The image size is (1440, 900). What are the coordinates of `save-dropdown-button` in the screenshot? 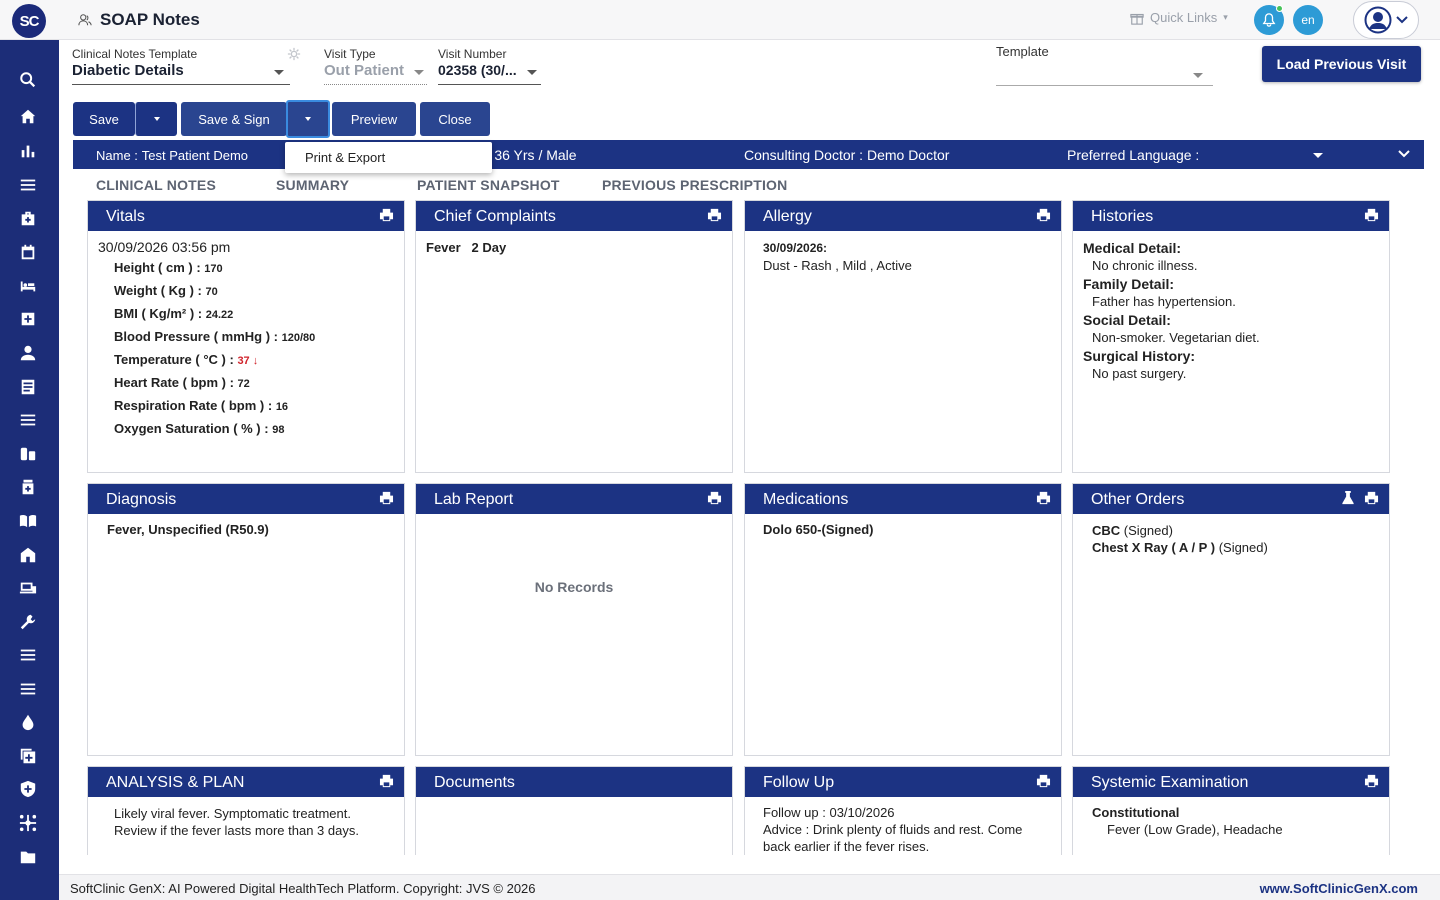 It's located at (156, 119).